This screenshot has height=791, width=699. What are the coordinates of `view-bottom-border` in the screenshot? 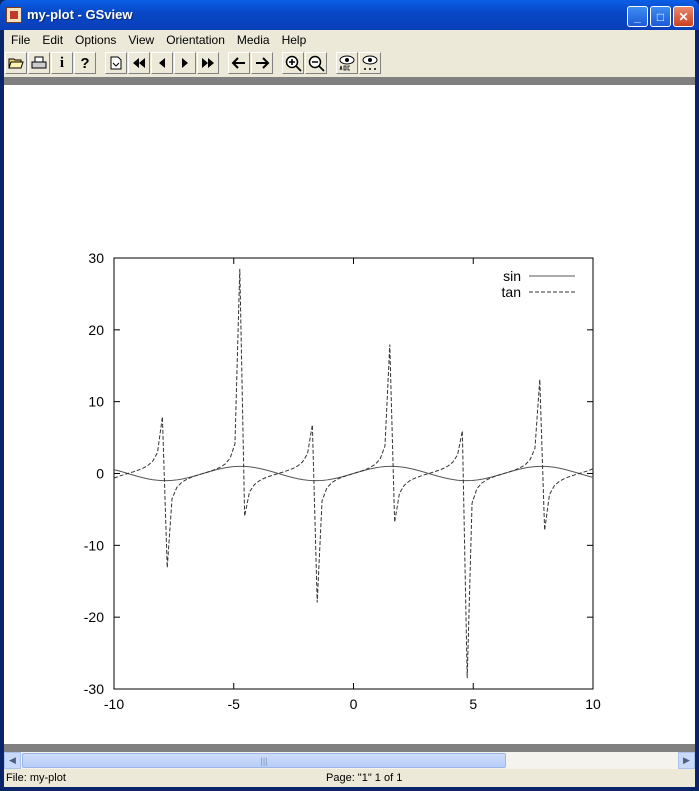 It's located at (349, 748).